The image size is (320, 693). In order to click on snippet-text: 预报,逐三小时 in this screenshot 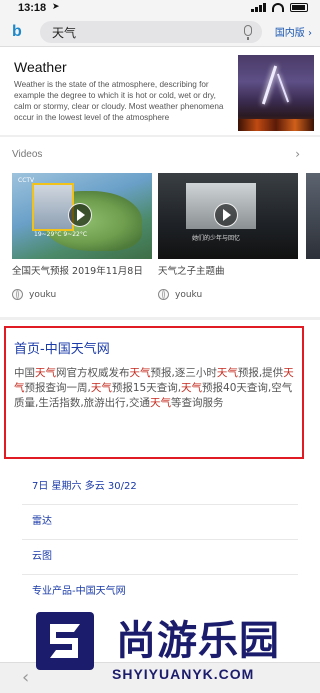, I will do `click(183, 373)`.